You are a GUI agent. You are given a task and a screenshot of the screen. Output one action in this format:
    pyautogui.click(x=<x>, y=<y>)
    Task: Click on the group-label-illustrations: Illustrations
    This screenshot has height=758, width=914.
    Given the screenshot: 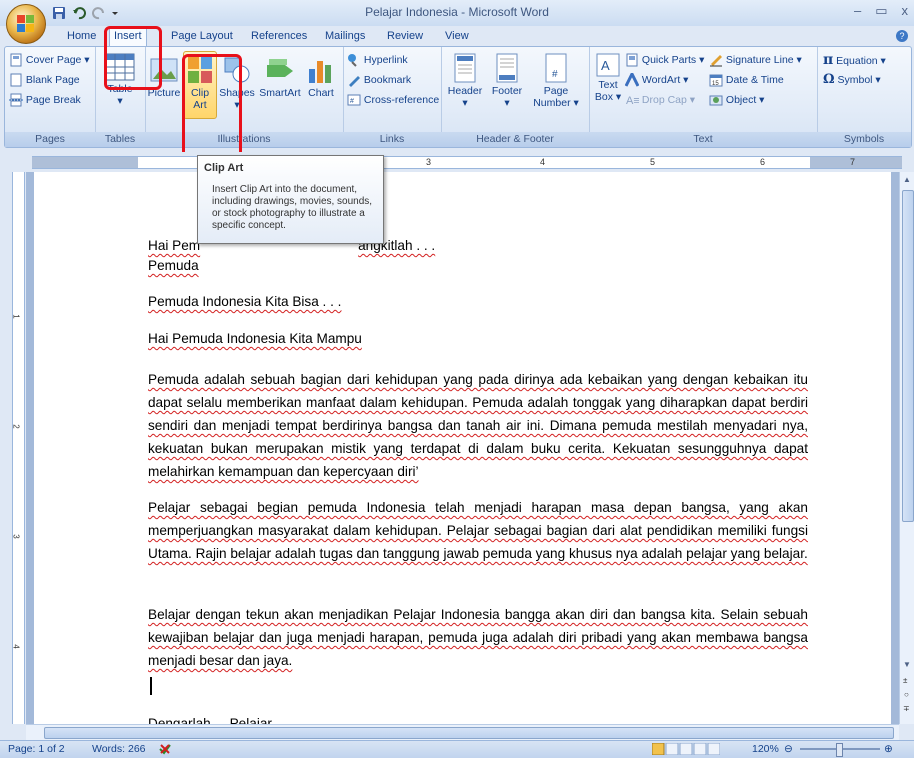 What is the action you would take?
    pyautogui.click(x=244, y=139)
    